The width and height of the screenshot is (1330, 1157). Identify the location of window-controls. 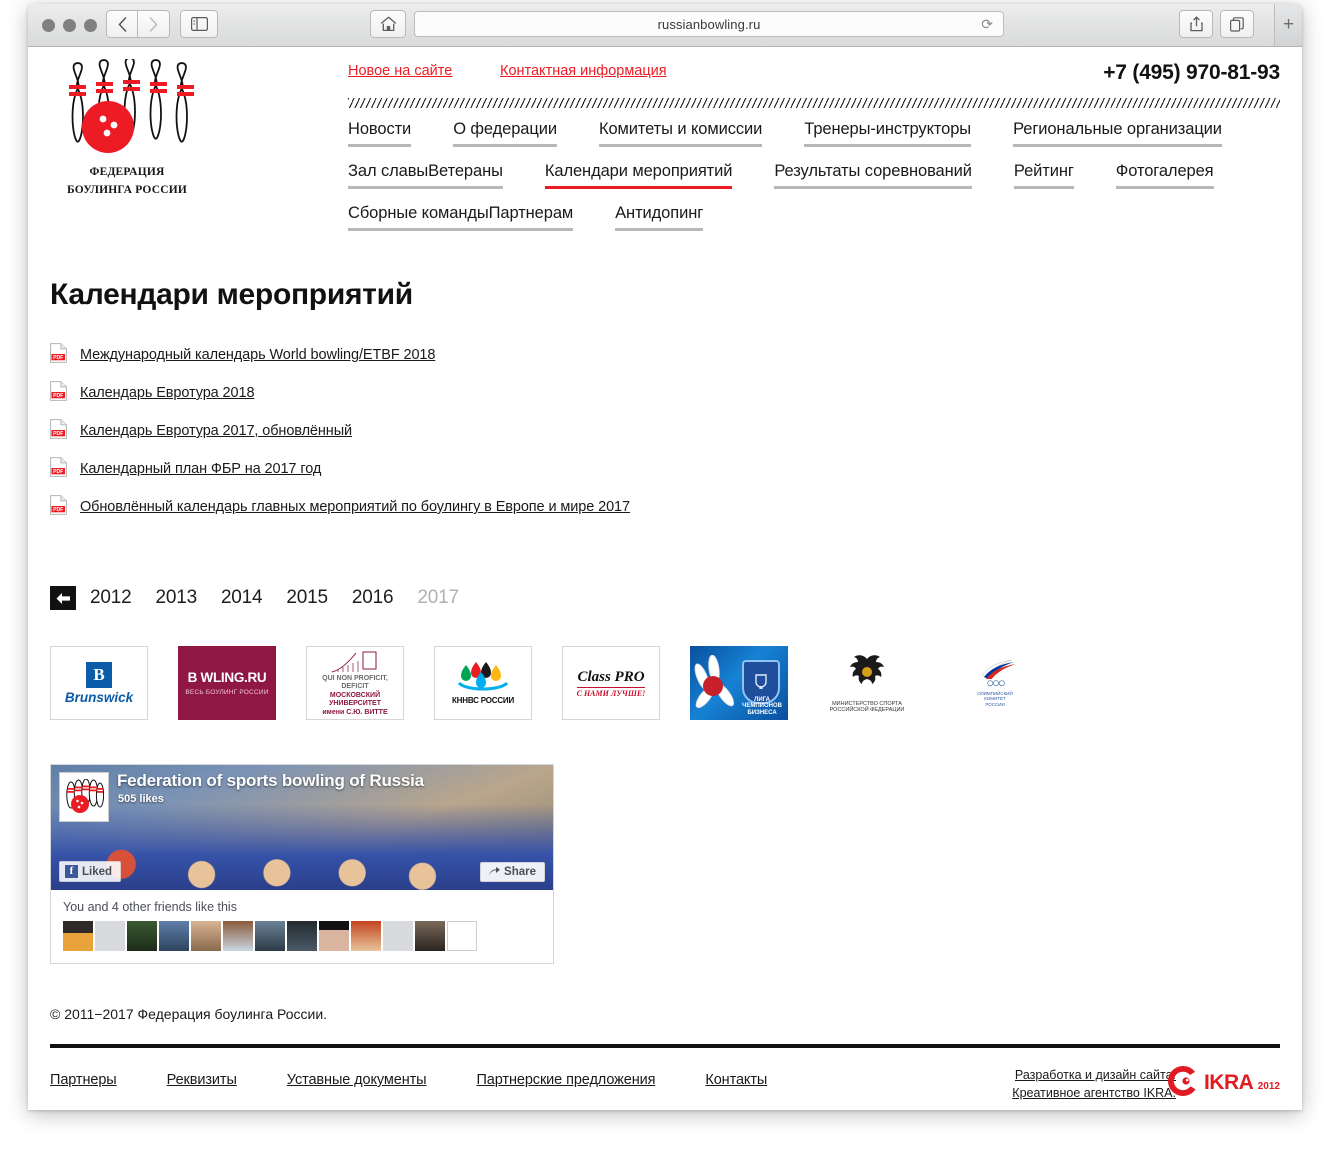
(69, 25).